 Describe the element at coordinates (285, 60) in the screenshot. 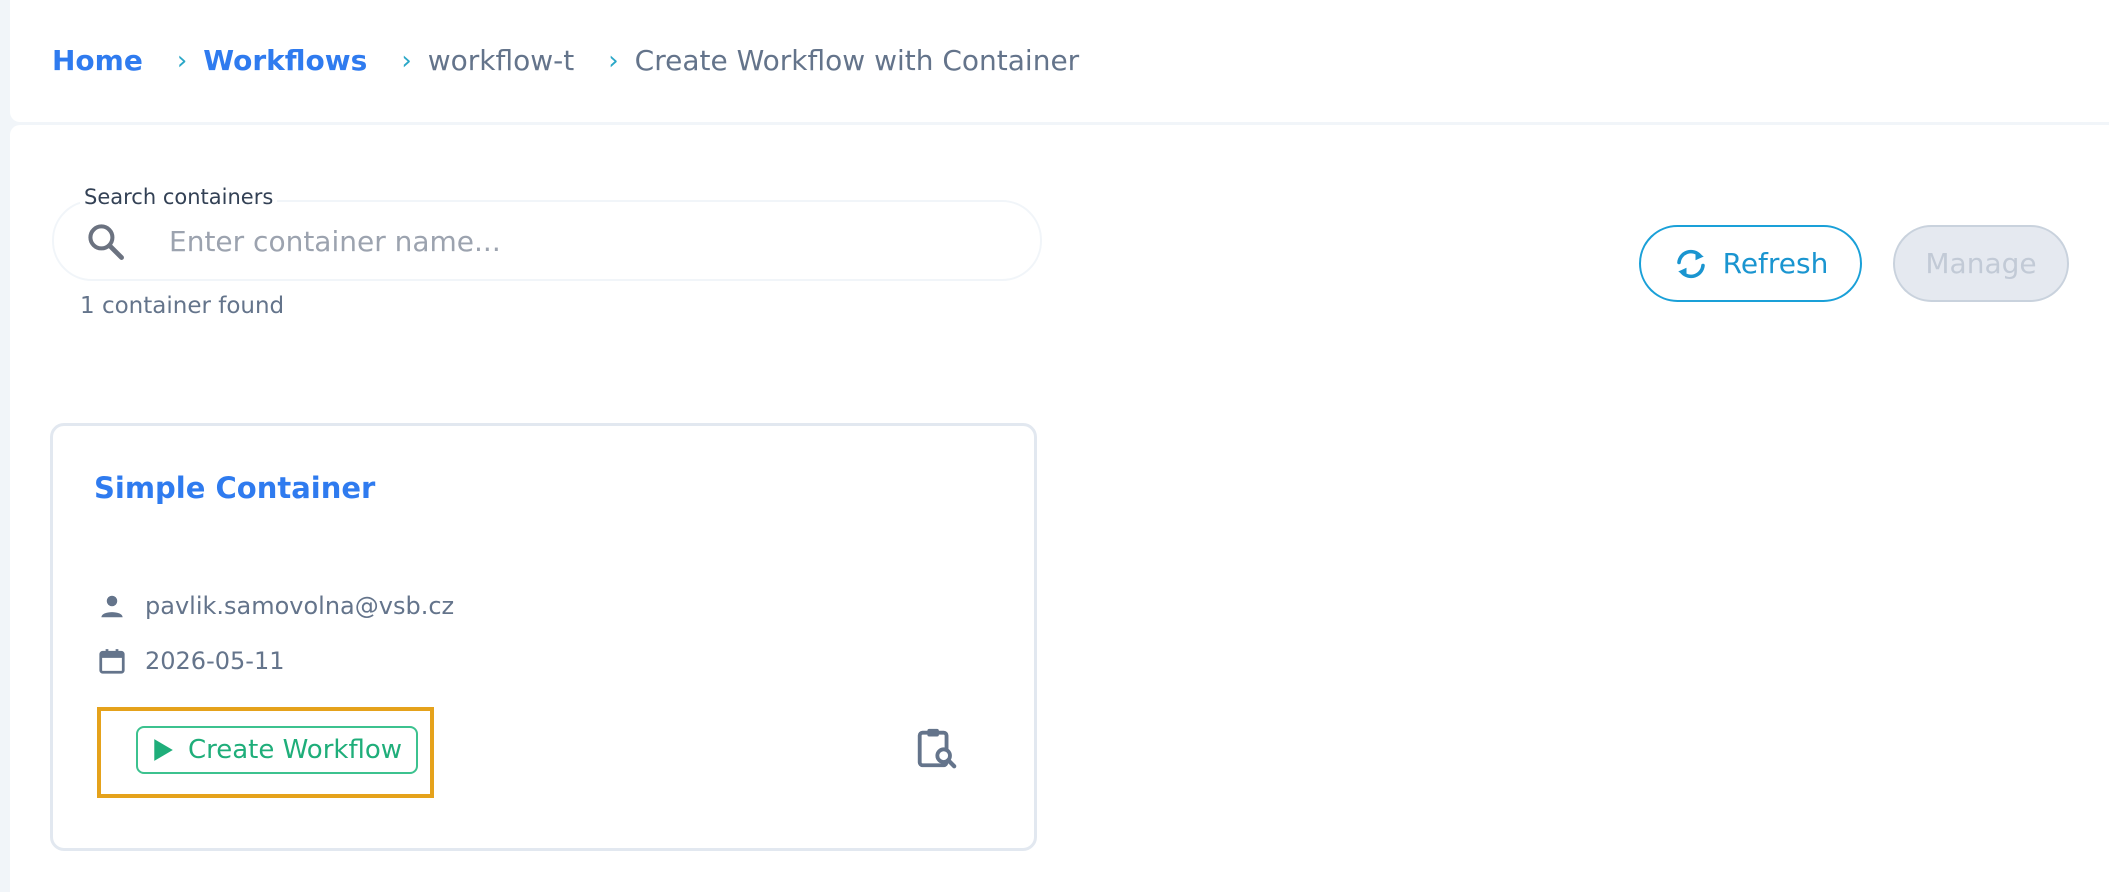

I see `breadcrumb-workflows: Workflows` at that location.